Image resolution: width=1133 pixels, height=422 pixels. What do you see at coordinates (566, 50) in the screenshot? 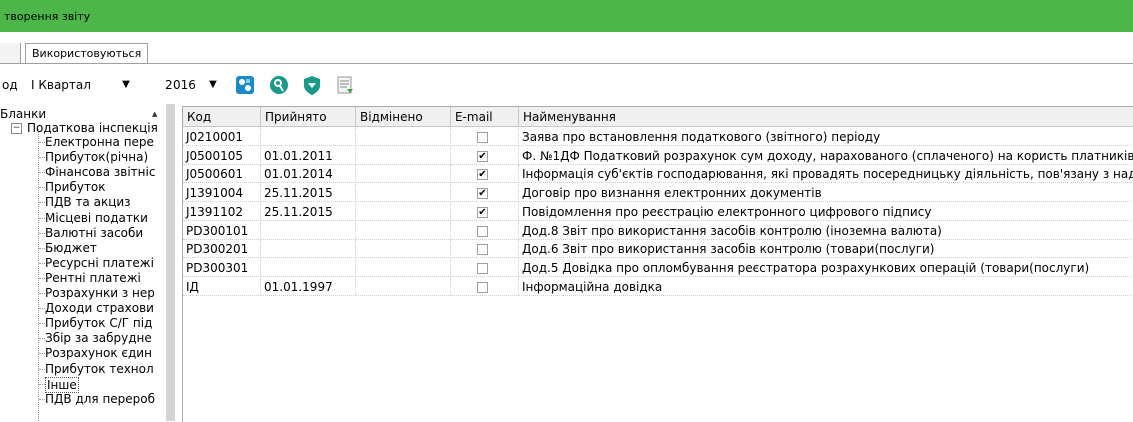
I see `tab-strip: Використовуються` at bounding box center [566, 50].